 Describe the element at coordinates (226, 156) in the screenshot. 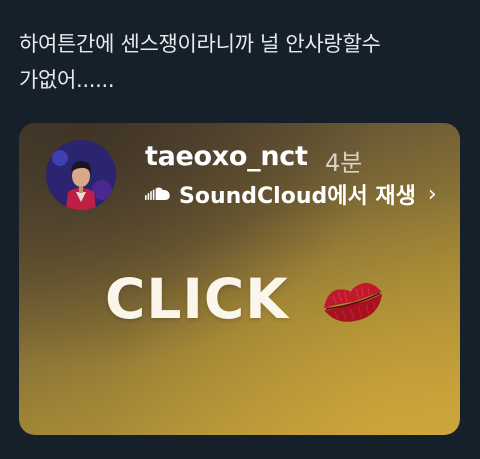

I see `story-username: taeoxo_nct` at that location.